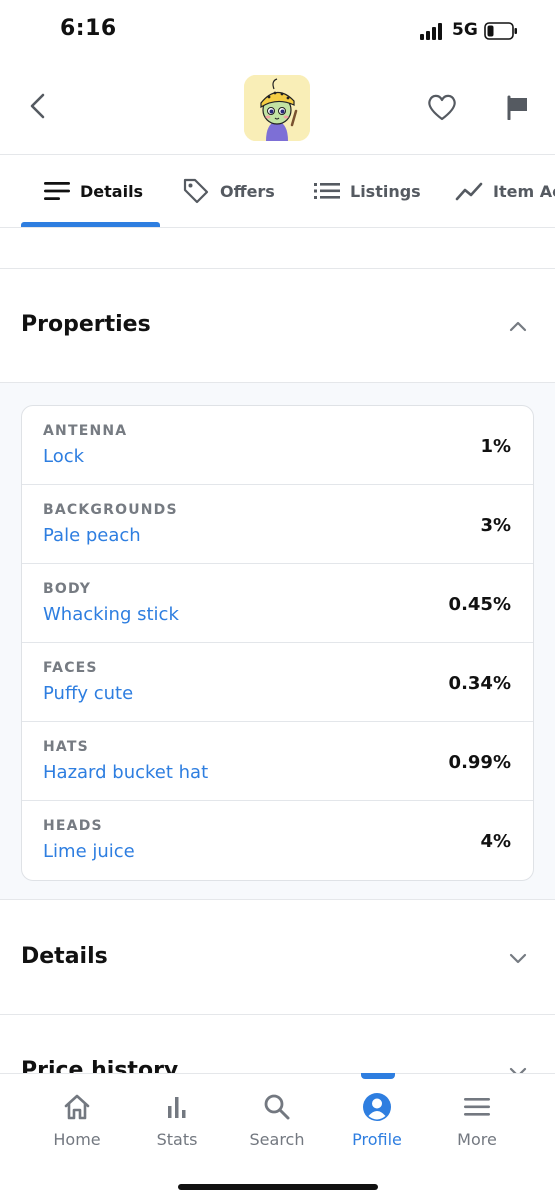 The width and height of the screenshot is (555, 1200). I want to click on profile-icon, so click(377, 1107).